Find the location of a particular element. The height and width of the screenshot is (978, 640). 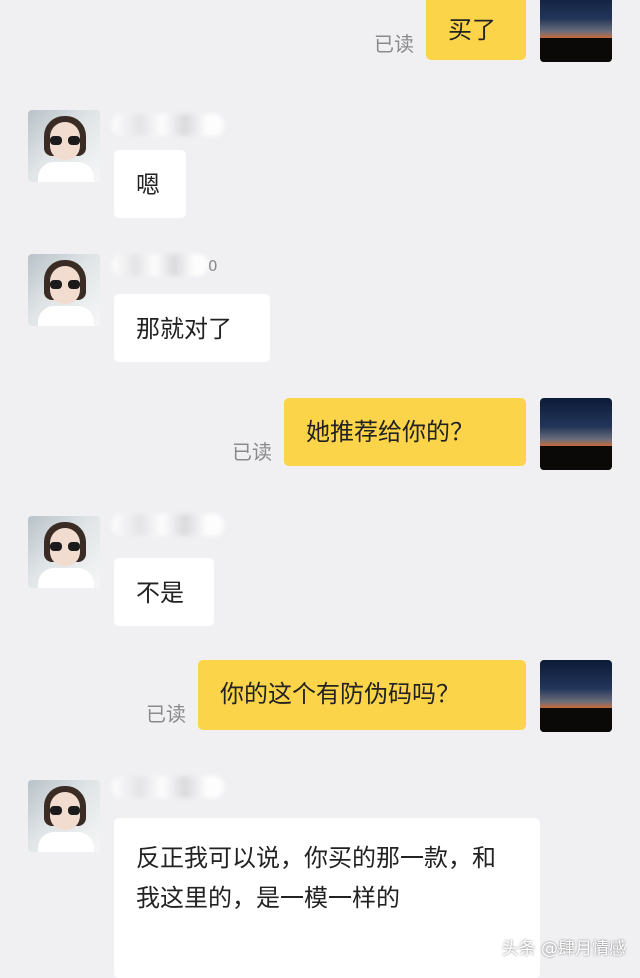

message-bubble-incoming: 不是 is located at coordinates (164, 592).